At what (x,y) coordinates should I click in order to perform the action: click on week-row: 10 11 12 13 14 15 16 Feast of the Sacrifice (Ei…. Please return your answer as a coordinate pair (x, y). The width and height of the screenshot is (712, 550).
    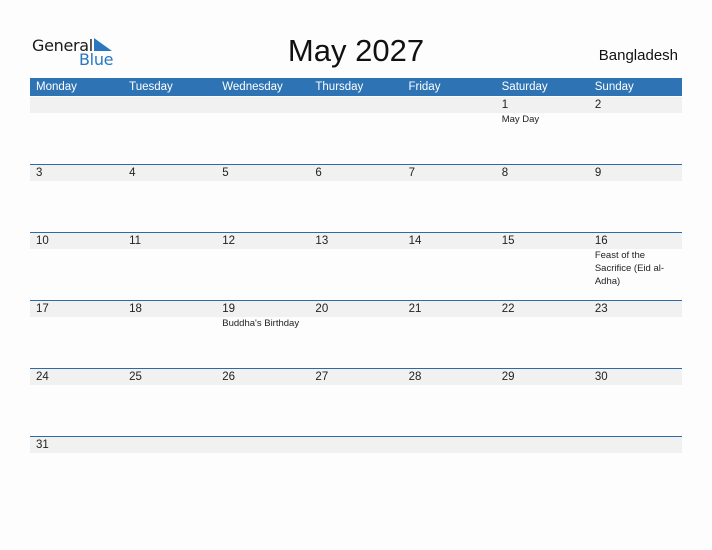
    Looking at the image, I should click on (356, 266).